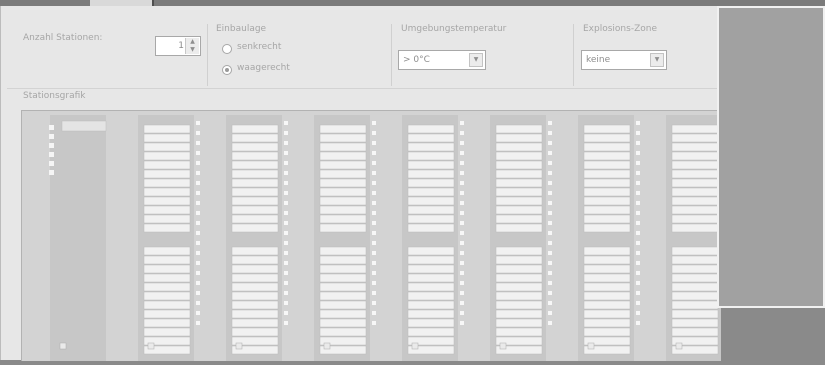 The height and width of the screenshot is (365, 825). I want to click on radio-vertical, so click(227, 49).